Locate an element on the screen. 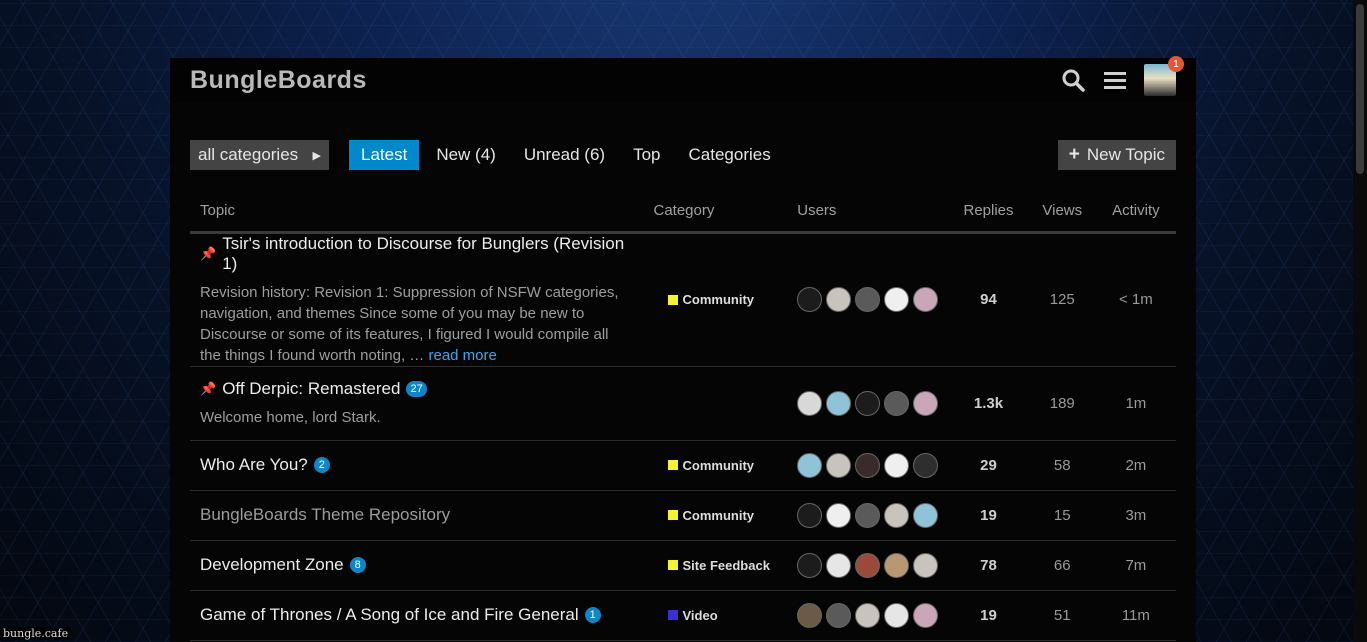 This screenshot has height=642, width=1367. topic-title-line: Who Are You? 2 is located at coordinates (417, 465).